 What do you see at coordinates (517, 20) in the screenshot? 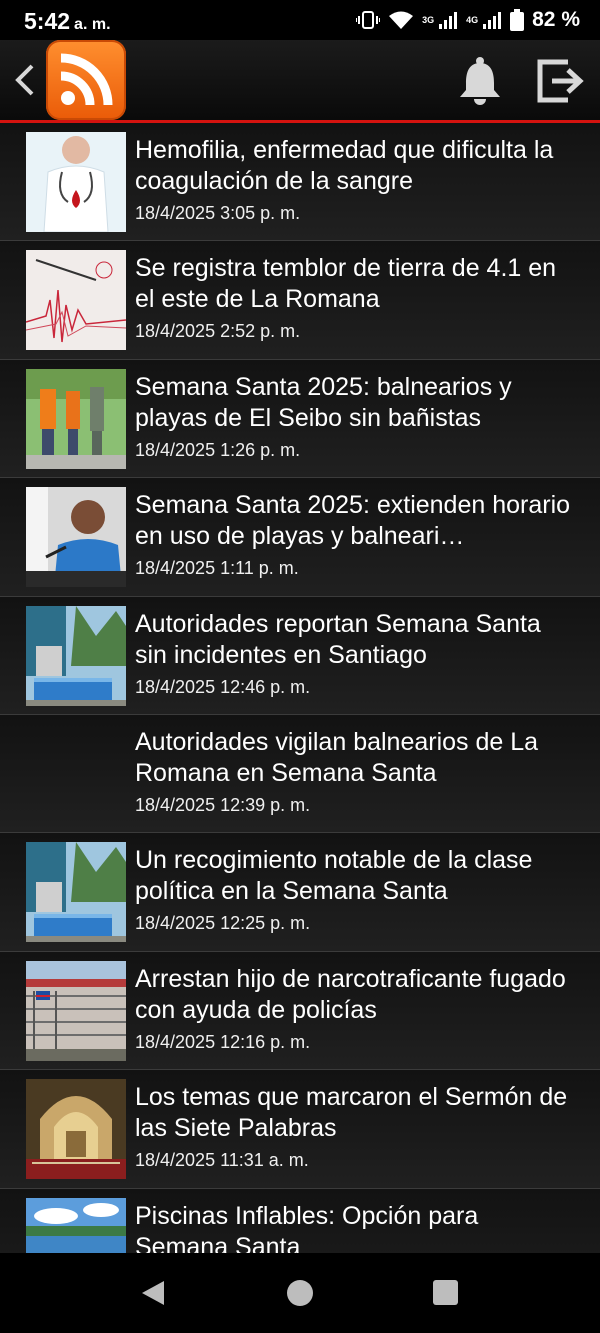
I see `battery-icon` at bounding box center [517, 20].